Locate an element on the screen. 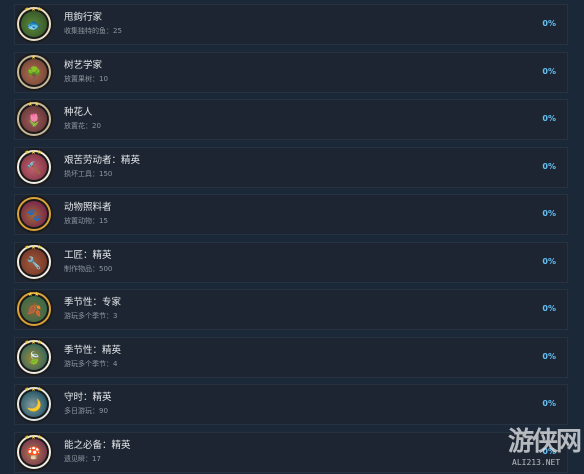 This screenshot has width=584, height=474. badge-glyph: 🌳 is located at coordinates (34, 73).